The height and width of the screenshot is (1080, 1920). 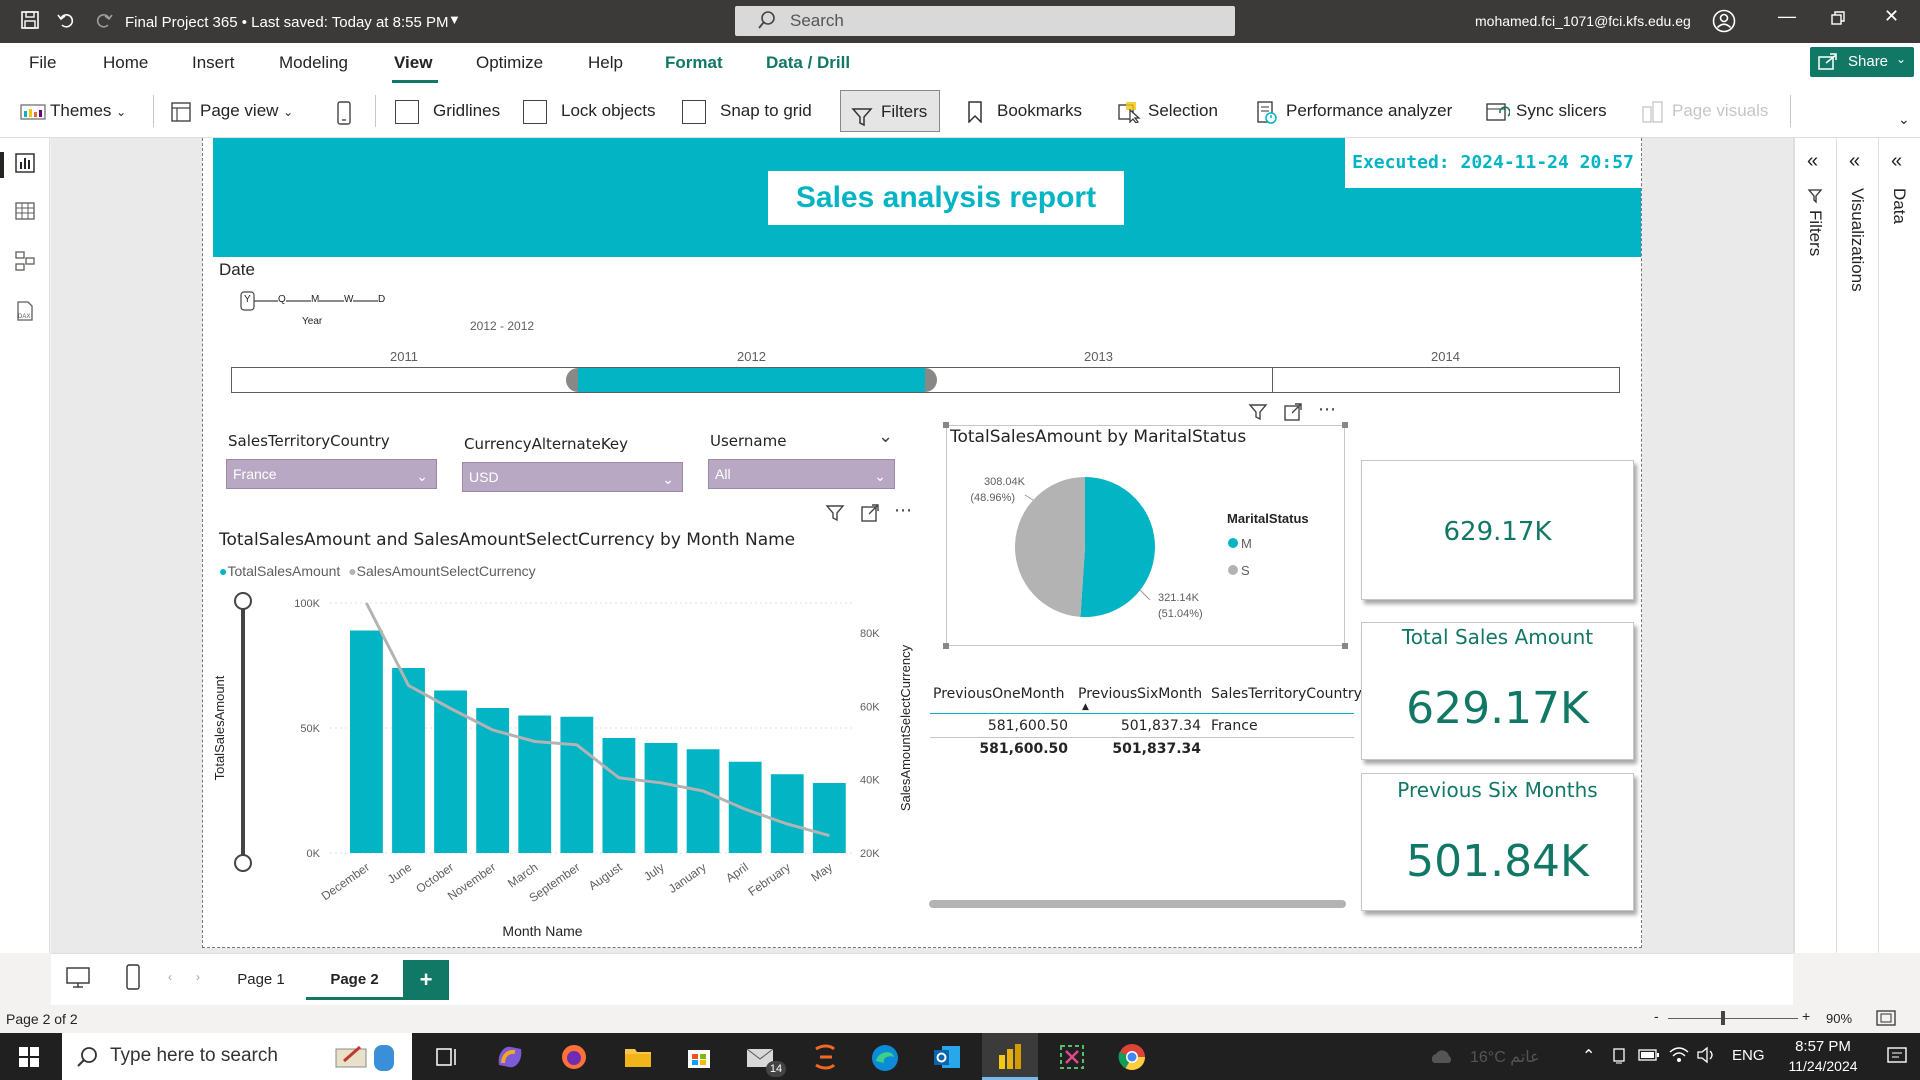 What do you see at coordinates (638, 1059) in the screenshot?
I see `file-explorer-icon` at bounding box center [638, 1059].